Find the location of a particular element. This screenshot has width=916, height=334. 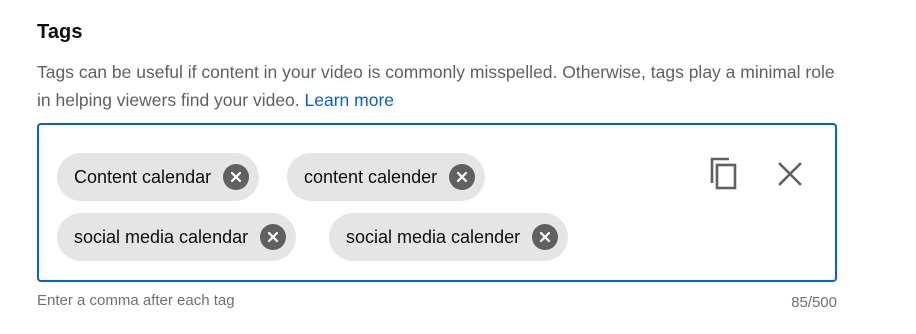

tag-chip: social media calendar is located at coordinates (177, 237).